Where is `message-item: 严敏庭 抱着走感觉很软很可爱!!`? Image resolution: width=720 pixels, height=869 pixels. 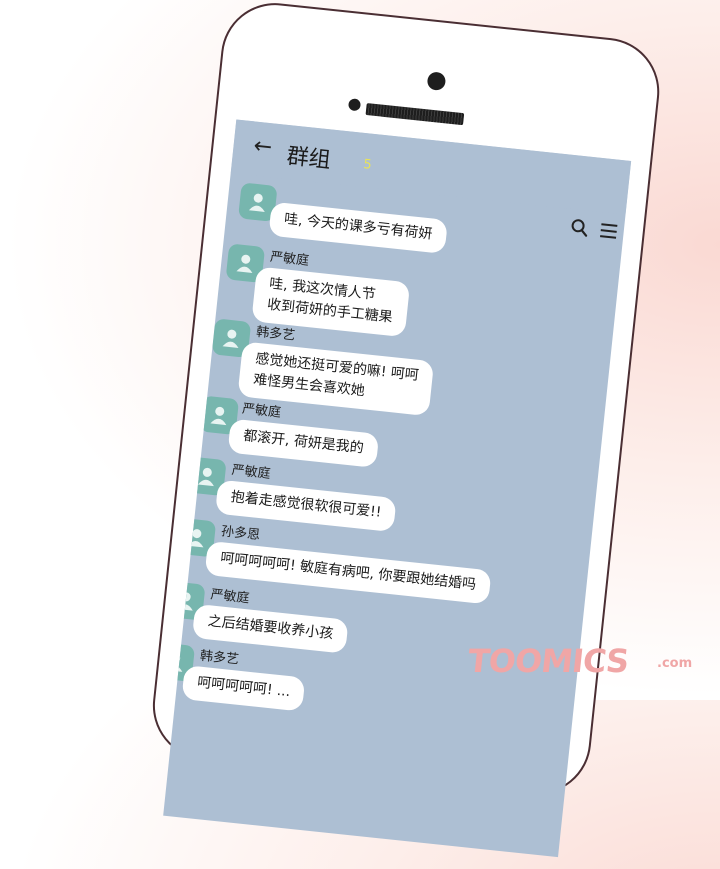 message-item: 严敏庭 抱着走感觉很软很可爱!! is located at coordinates (391, 494).